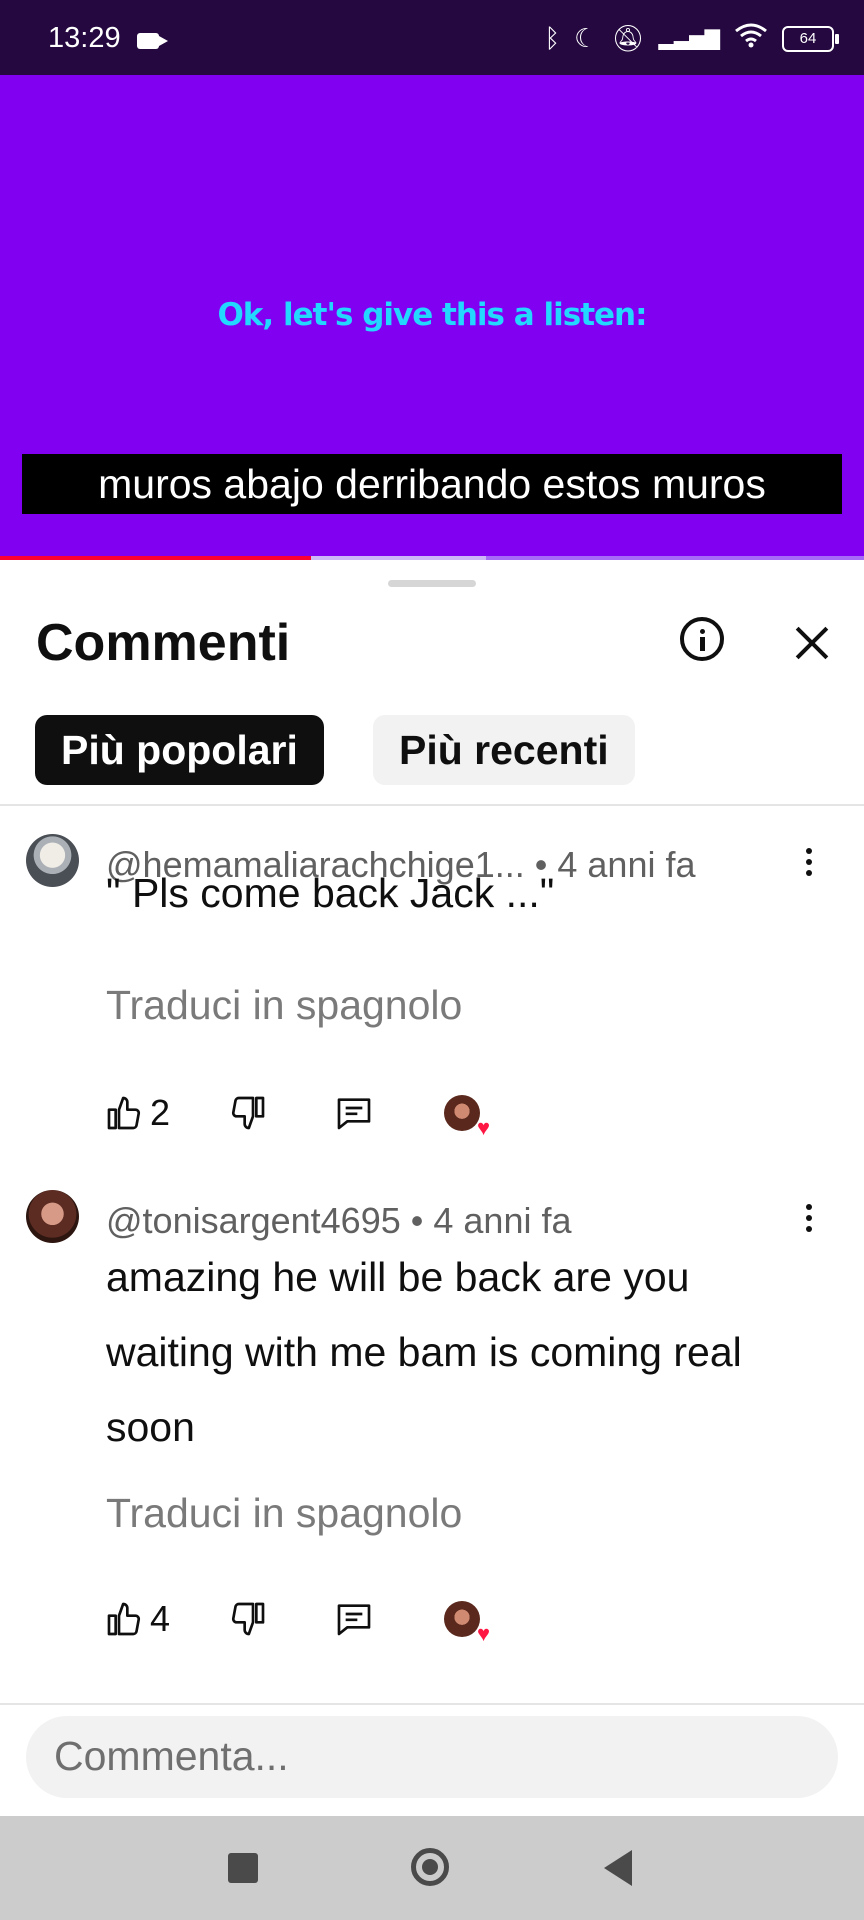 This screenshot has width=864, height=1920. Describe the element at coordinates (160, 1112) in the screenshot. I see `like-count: 2` at that location.